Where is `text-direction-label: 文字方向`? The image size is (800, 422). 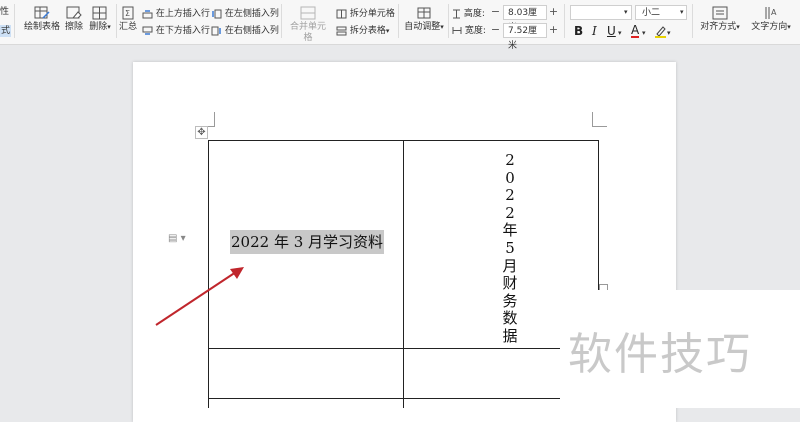
text-direction-label: 文字方向 is located at coordinates (769, 27).